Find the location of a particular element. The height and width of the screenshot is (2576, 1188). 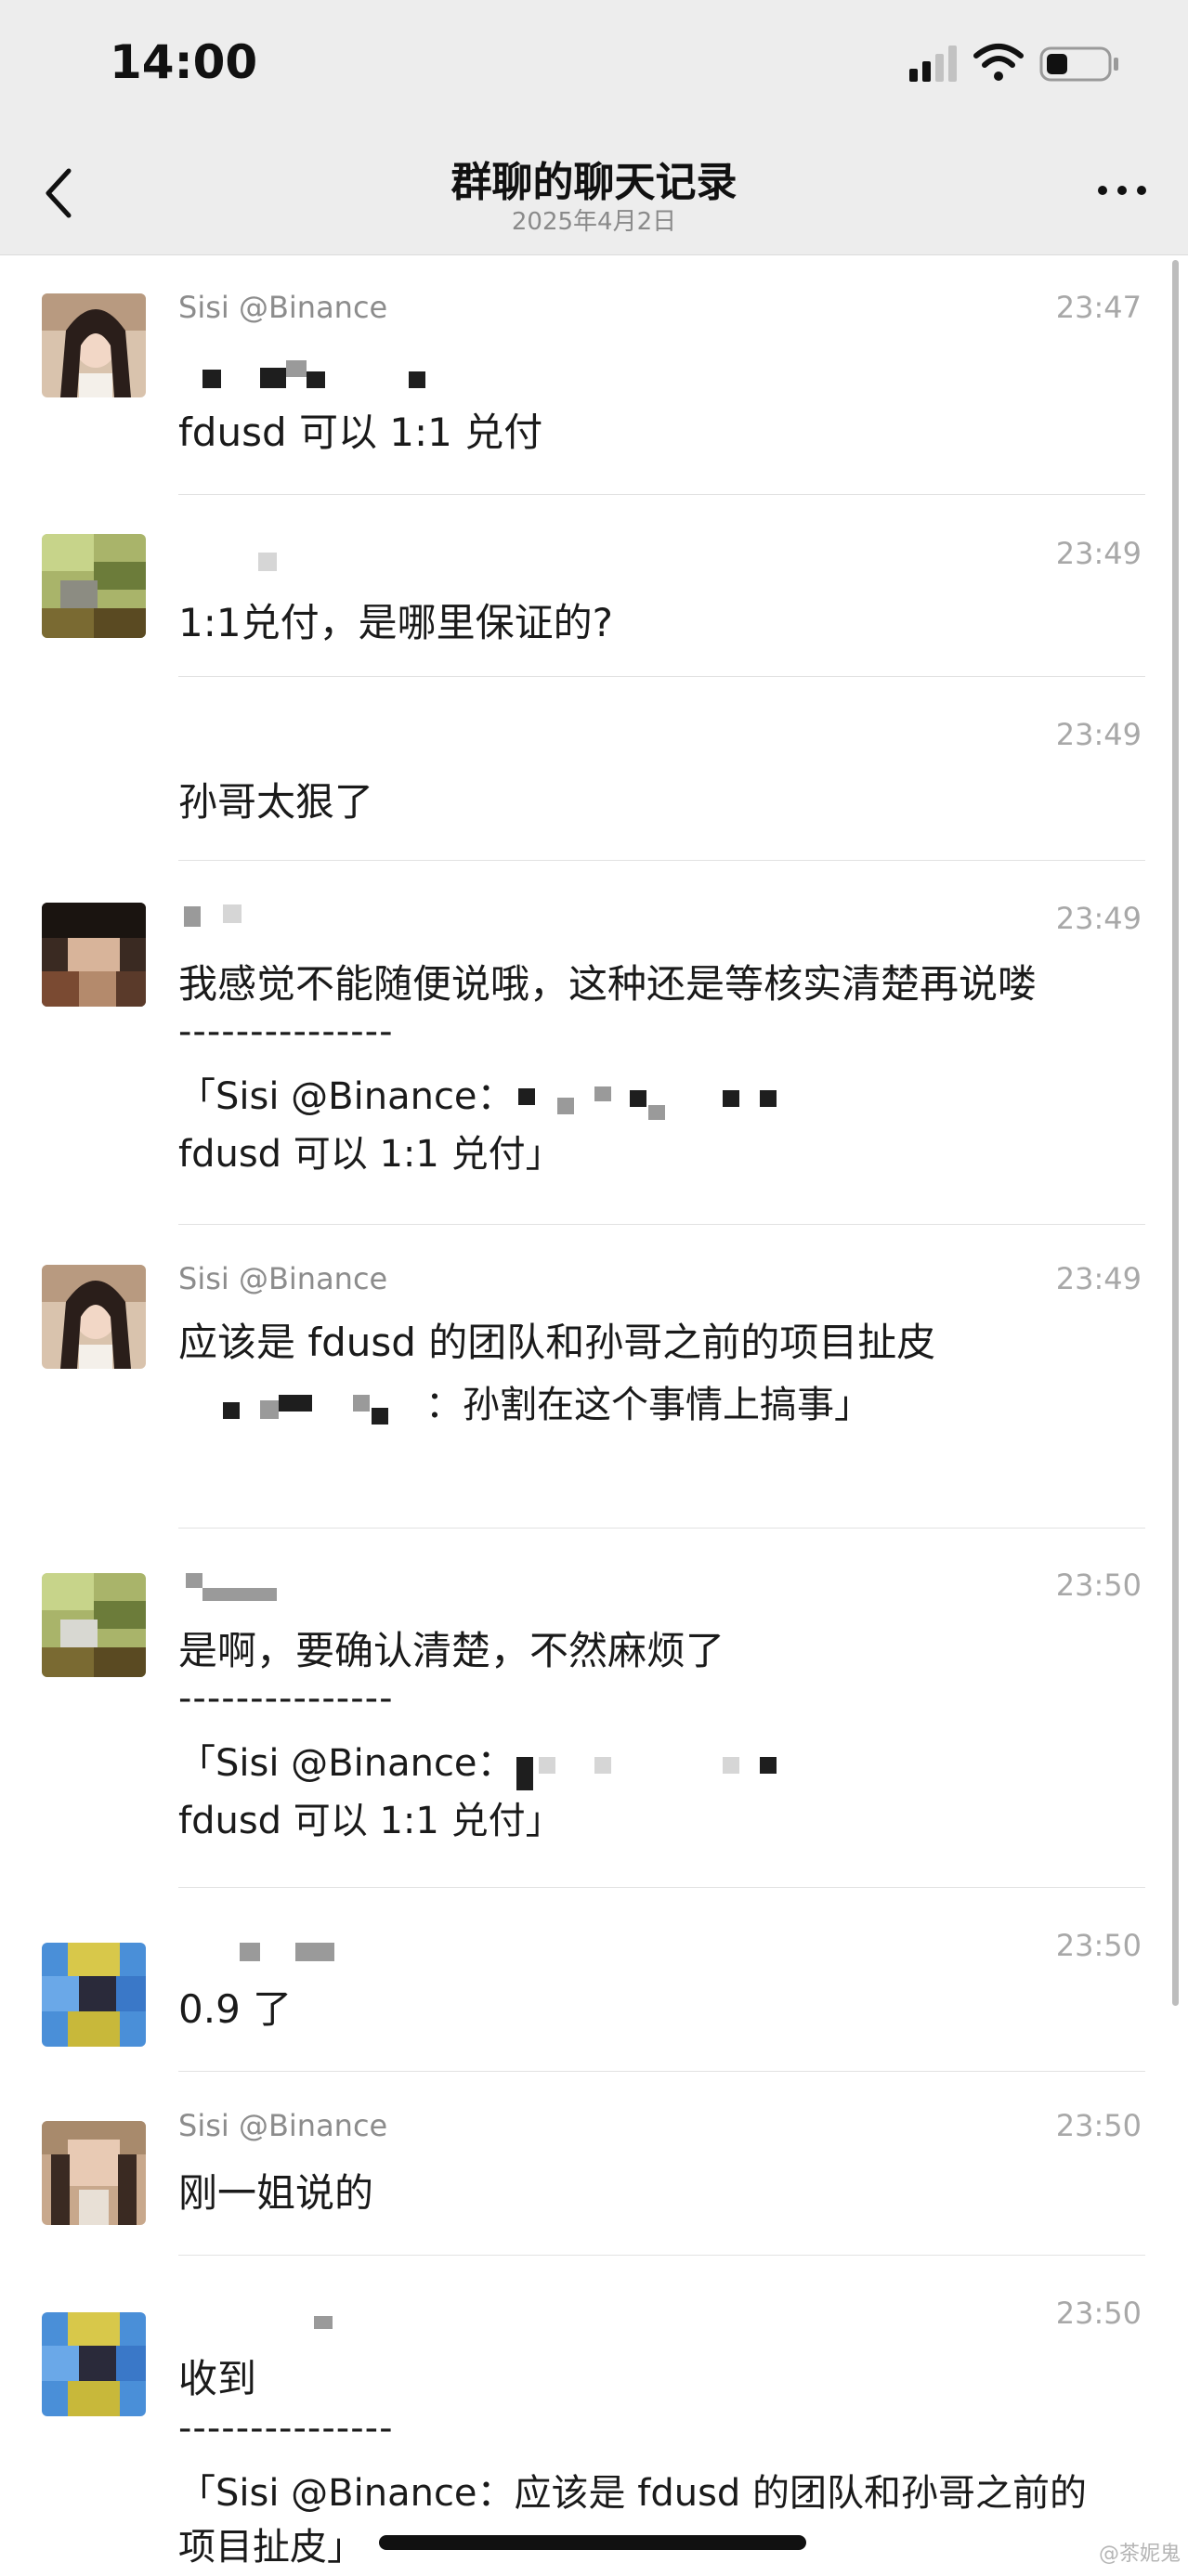

more-icon is located at coordinates (1122, 190).